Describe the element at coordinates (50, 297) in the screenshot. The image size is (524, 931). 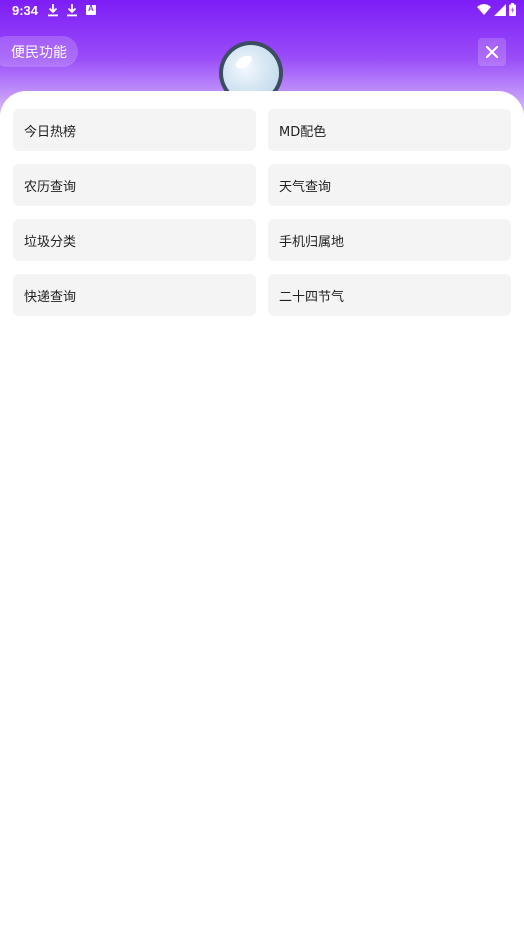
I see `function-item-label: 快递查询` at that location.